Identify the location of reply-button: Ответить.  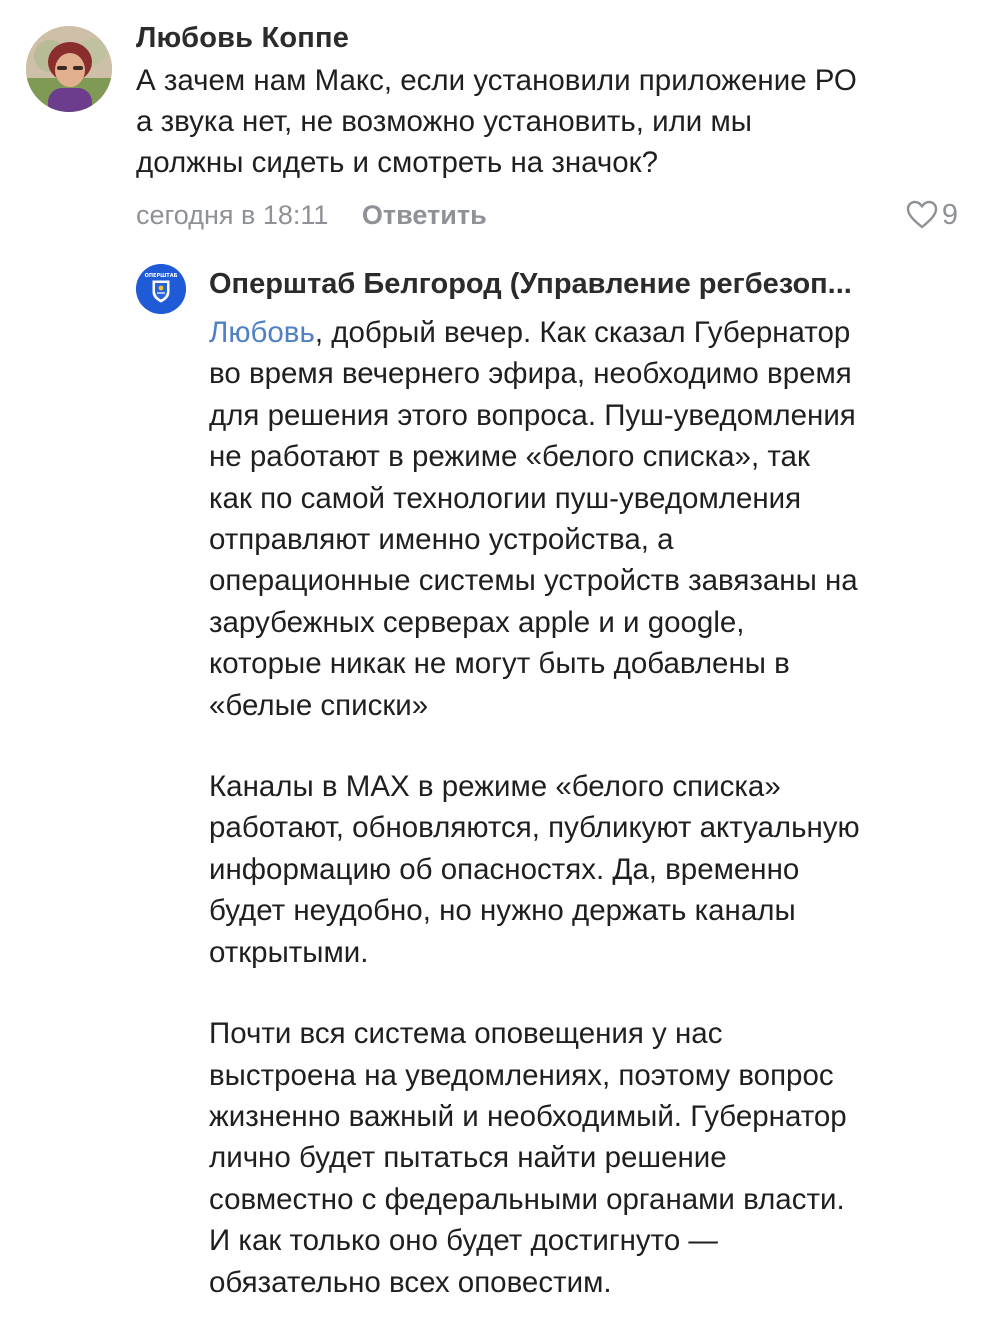
(424, 215).